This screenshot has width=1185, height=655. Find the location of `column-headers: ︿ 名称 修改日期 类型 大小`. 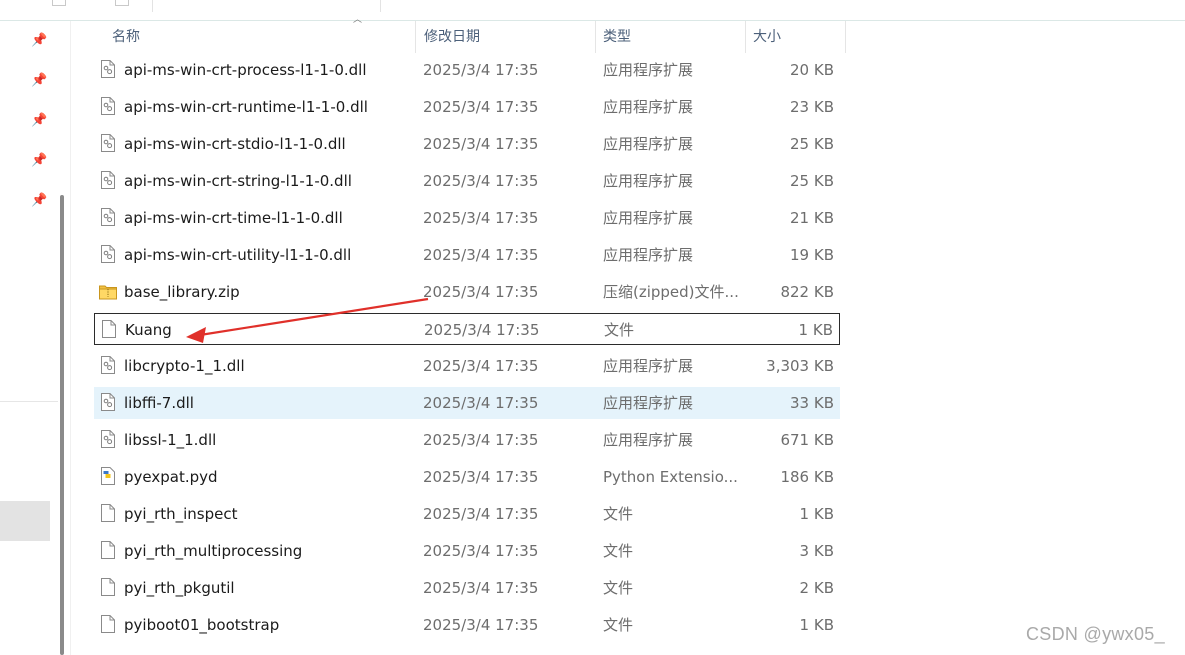

column-headers: ︿ 名称 修改日期 类型 大小 is located at coordinates (471, 34).